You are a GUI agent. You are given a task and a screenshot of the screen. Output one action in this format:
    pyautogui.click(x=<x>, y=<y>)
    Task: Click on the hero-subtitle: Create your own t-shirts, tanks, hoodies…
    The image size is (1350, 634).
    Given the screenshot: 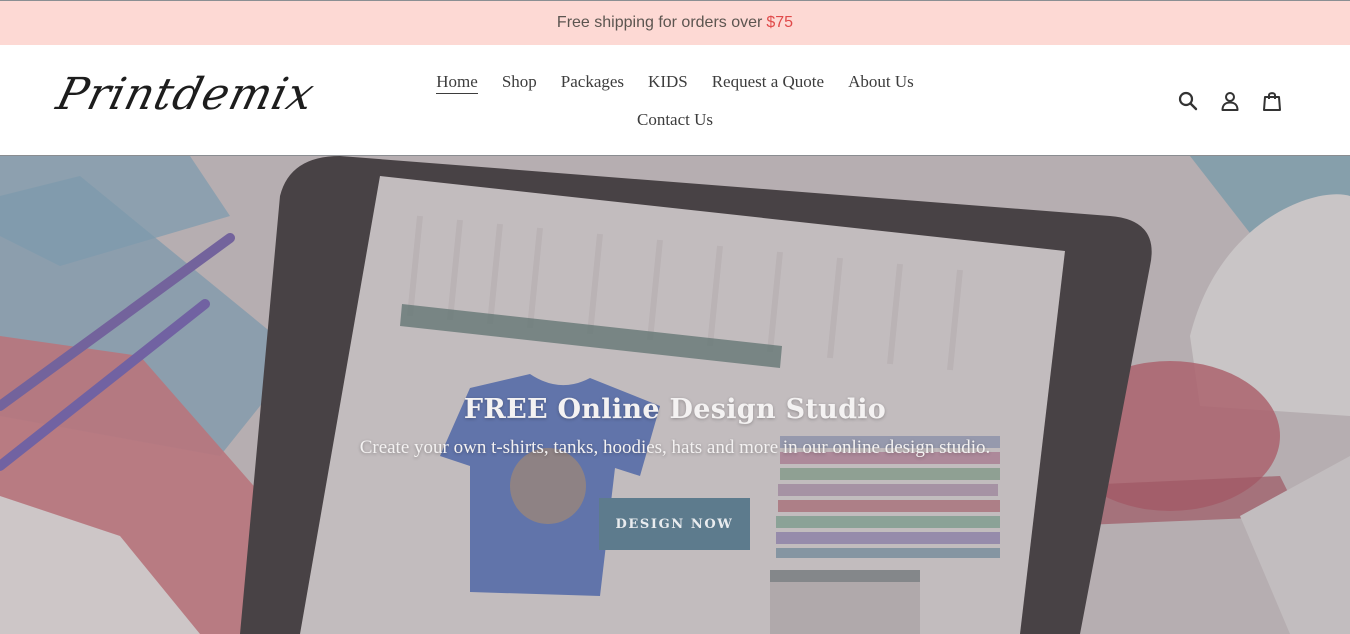 What is the action you would take?
    pyautogui.click(x=675, y=447)
    